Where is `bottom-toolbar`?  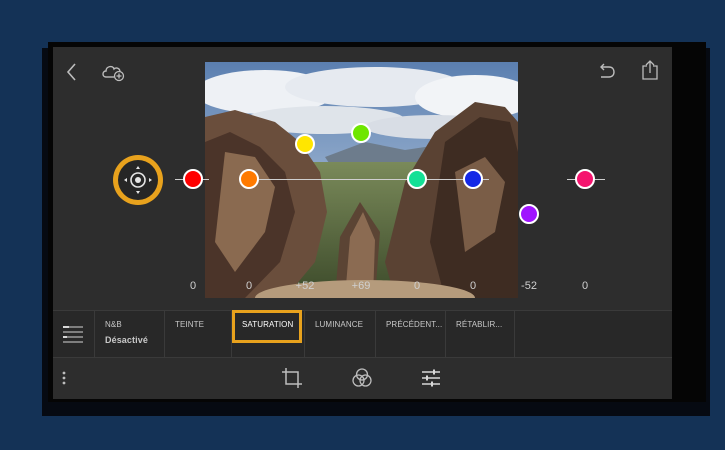
bottom-toolbar is located at coordinates (362, 378).